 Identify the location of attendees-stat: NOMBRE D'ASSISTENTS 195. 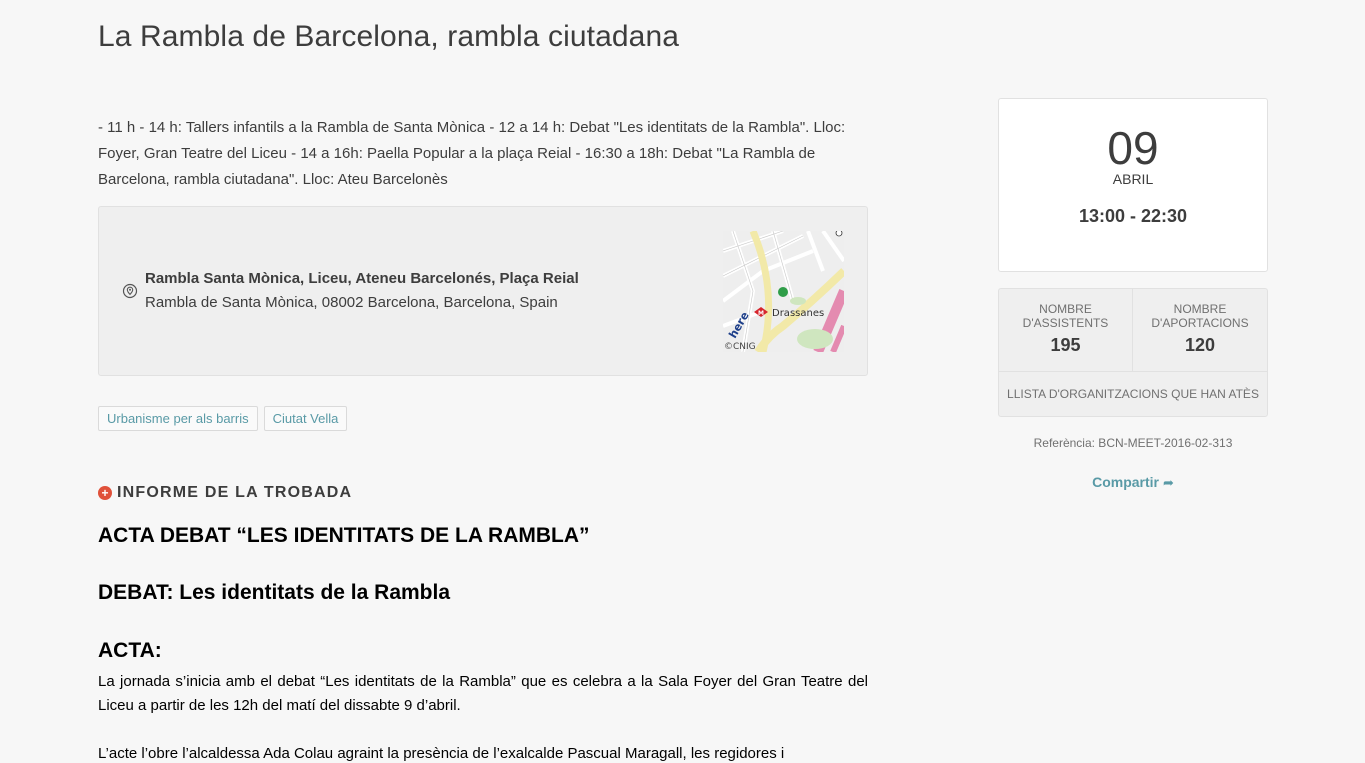
(1066, 330).